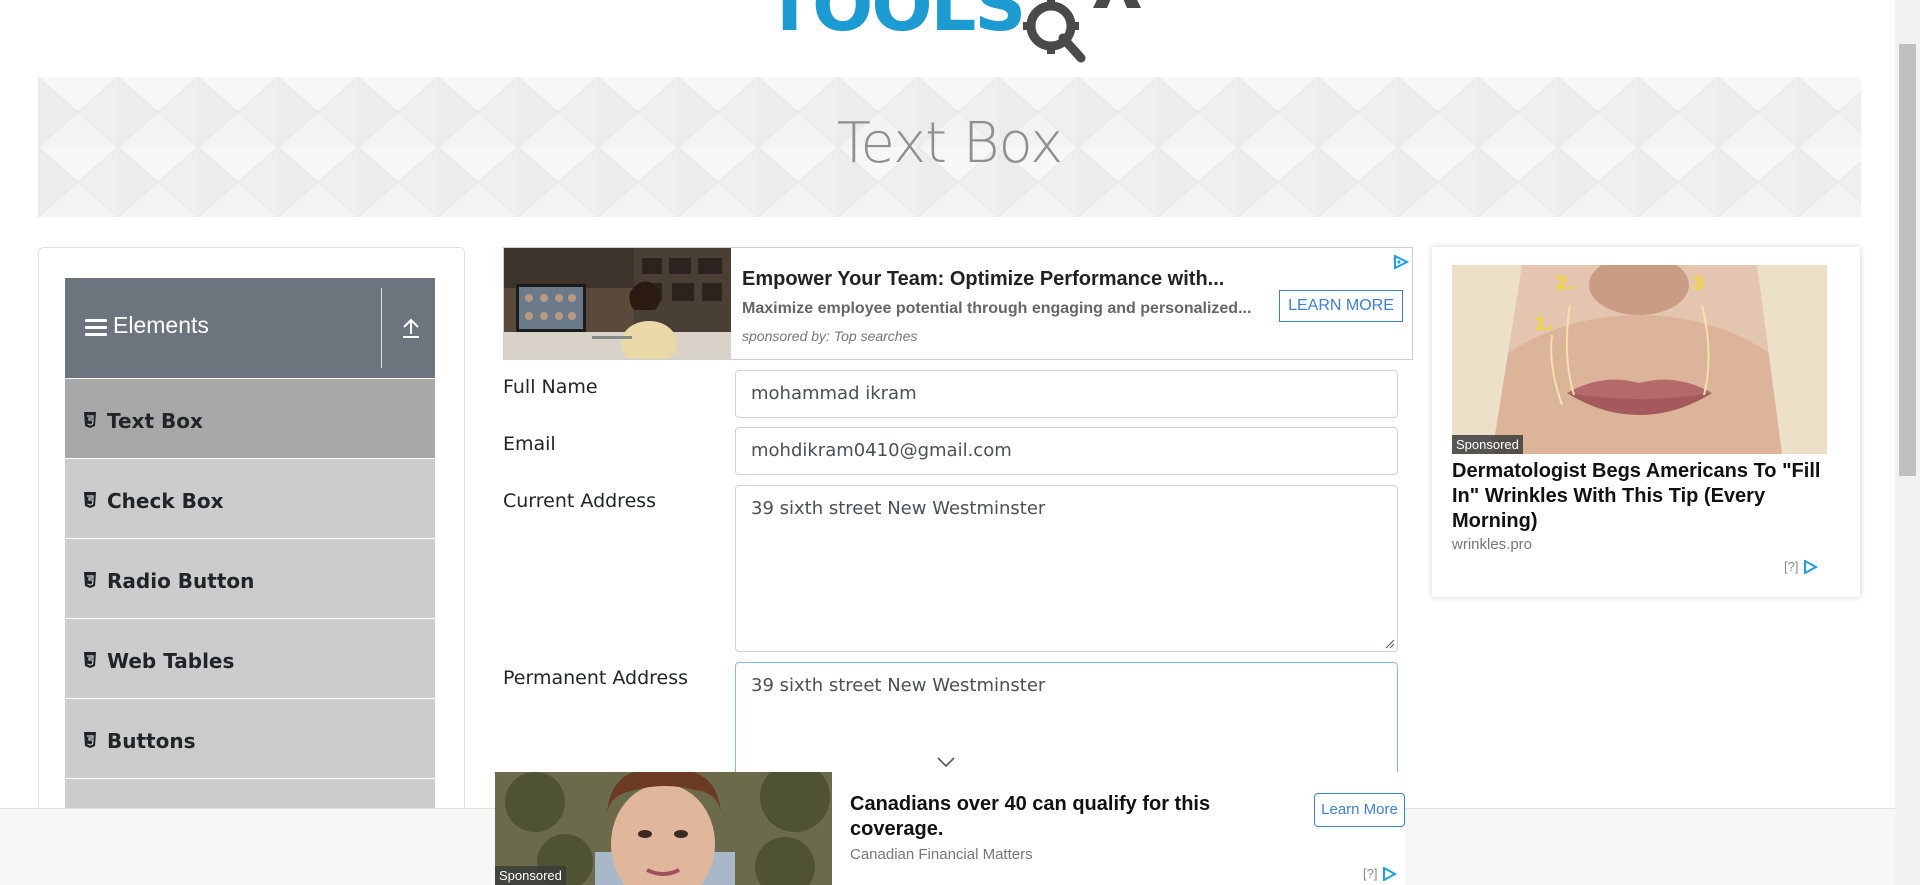 This screenshot has height=885, width=1920. I want to click on page-title: Text Box, so click(949, 143).